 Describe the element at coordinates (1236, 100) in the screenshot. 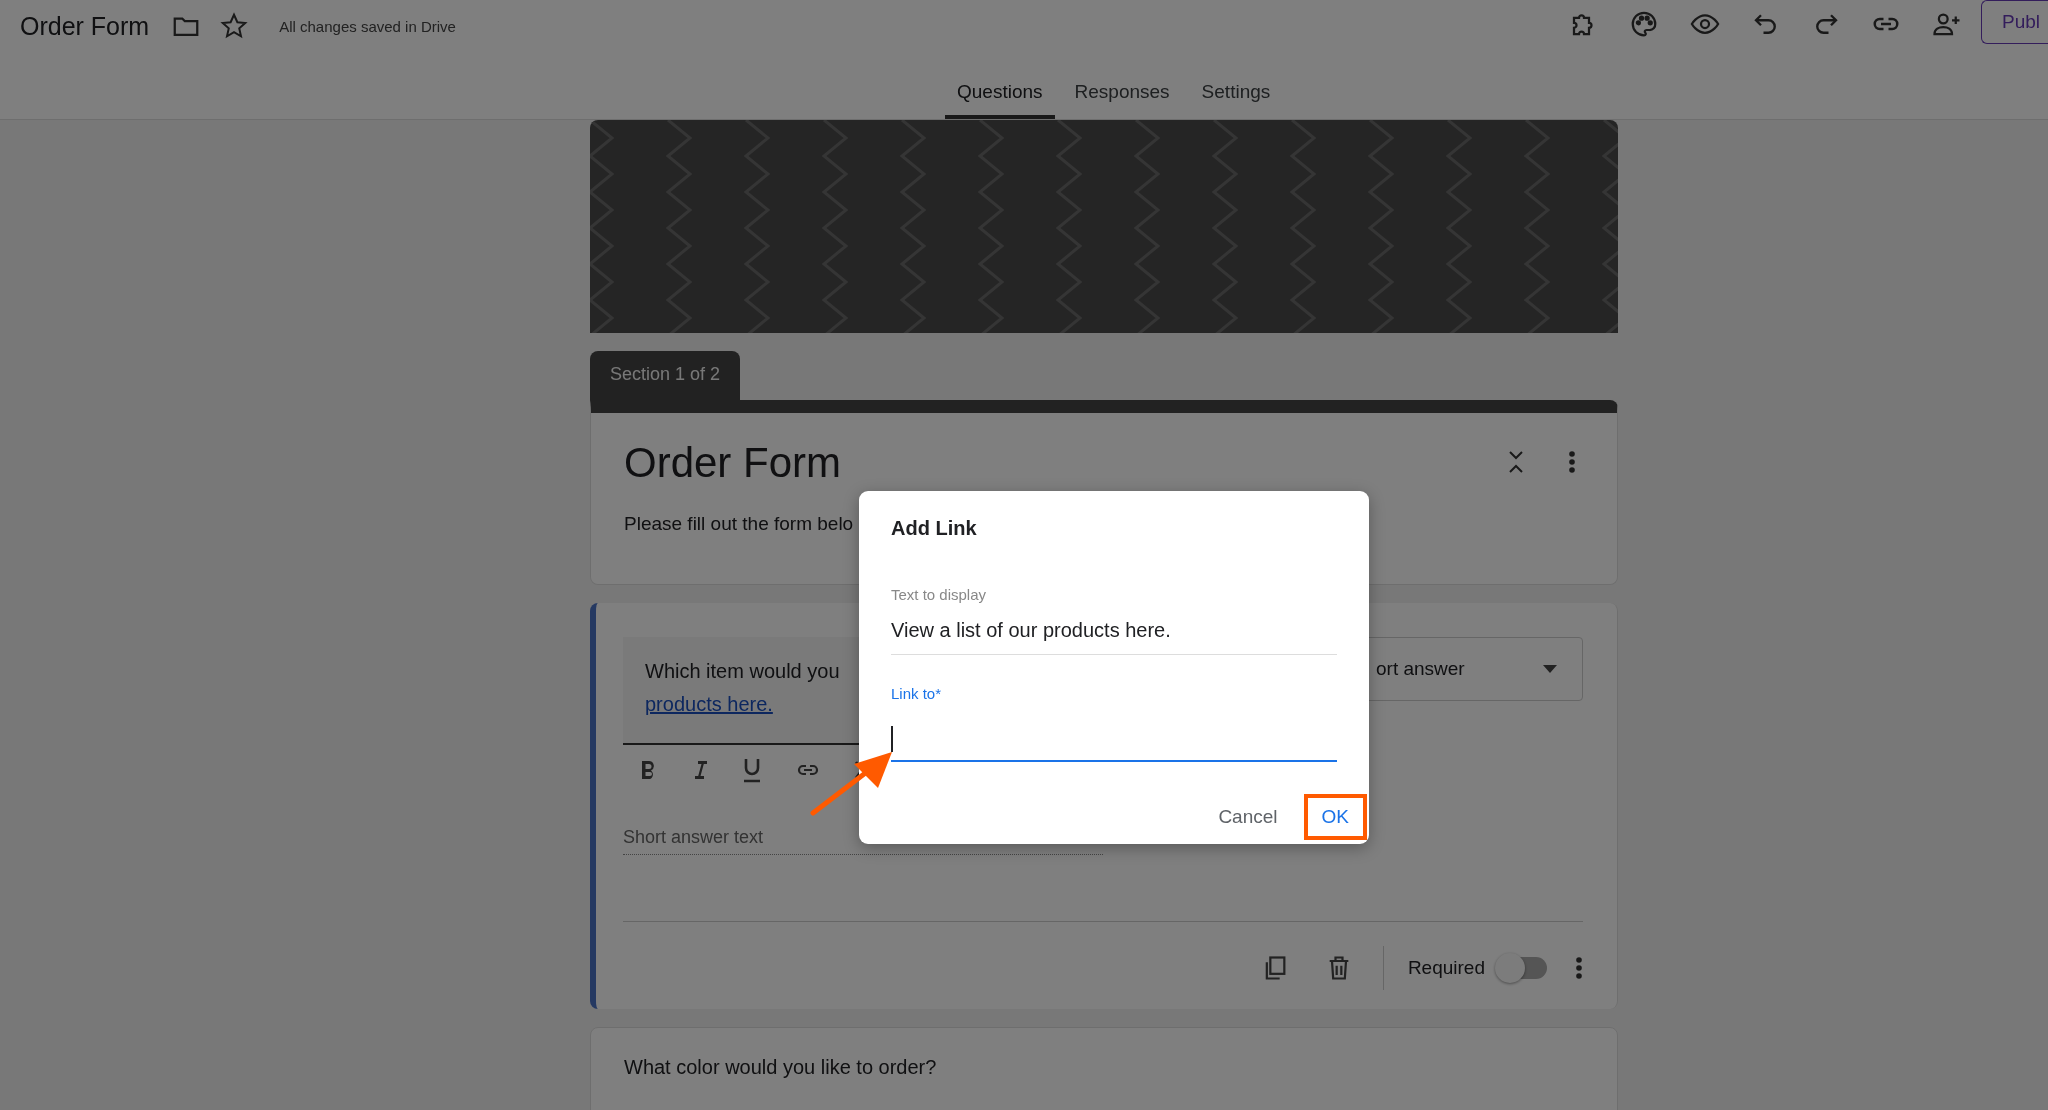

I see `tab: Settings` at that location.